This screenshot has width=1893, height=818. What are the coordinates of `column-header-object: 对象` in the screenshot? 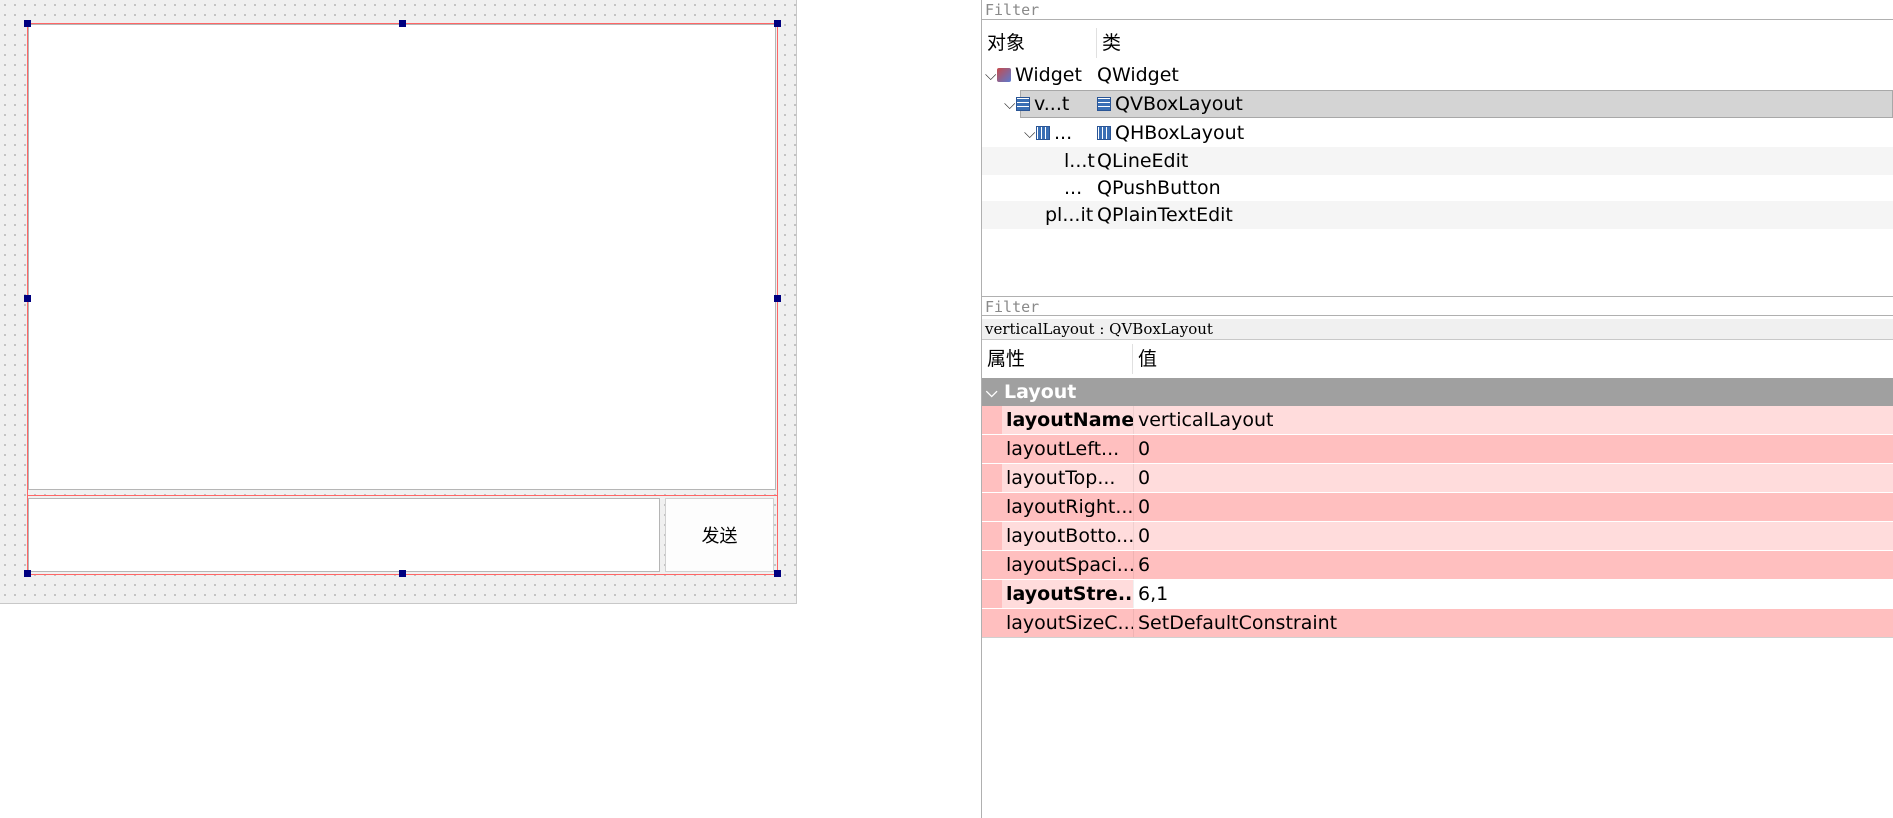 It's located at (1039, 43).